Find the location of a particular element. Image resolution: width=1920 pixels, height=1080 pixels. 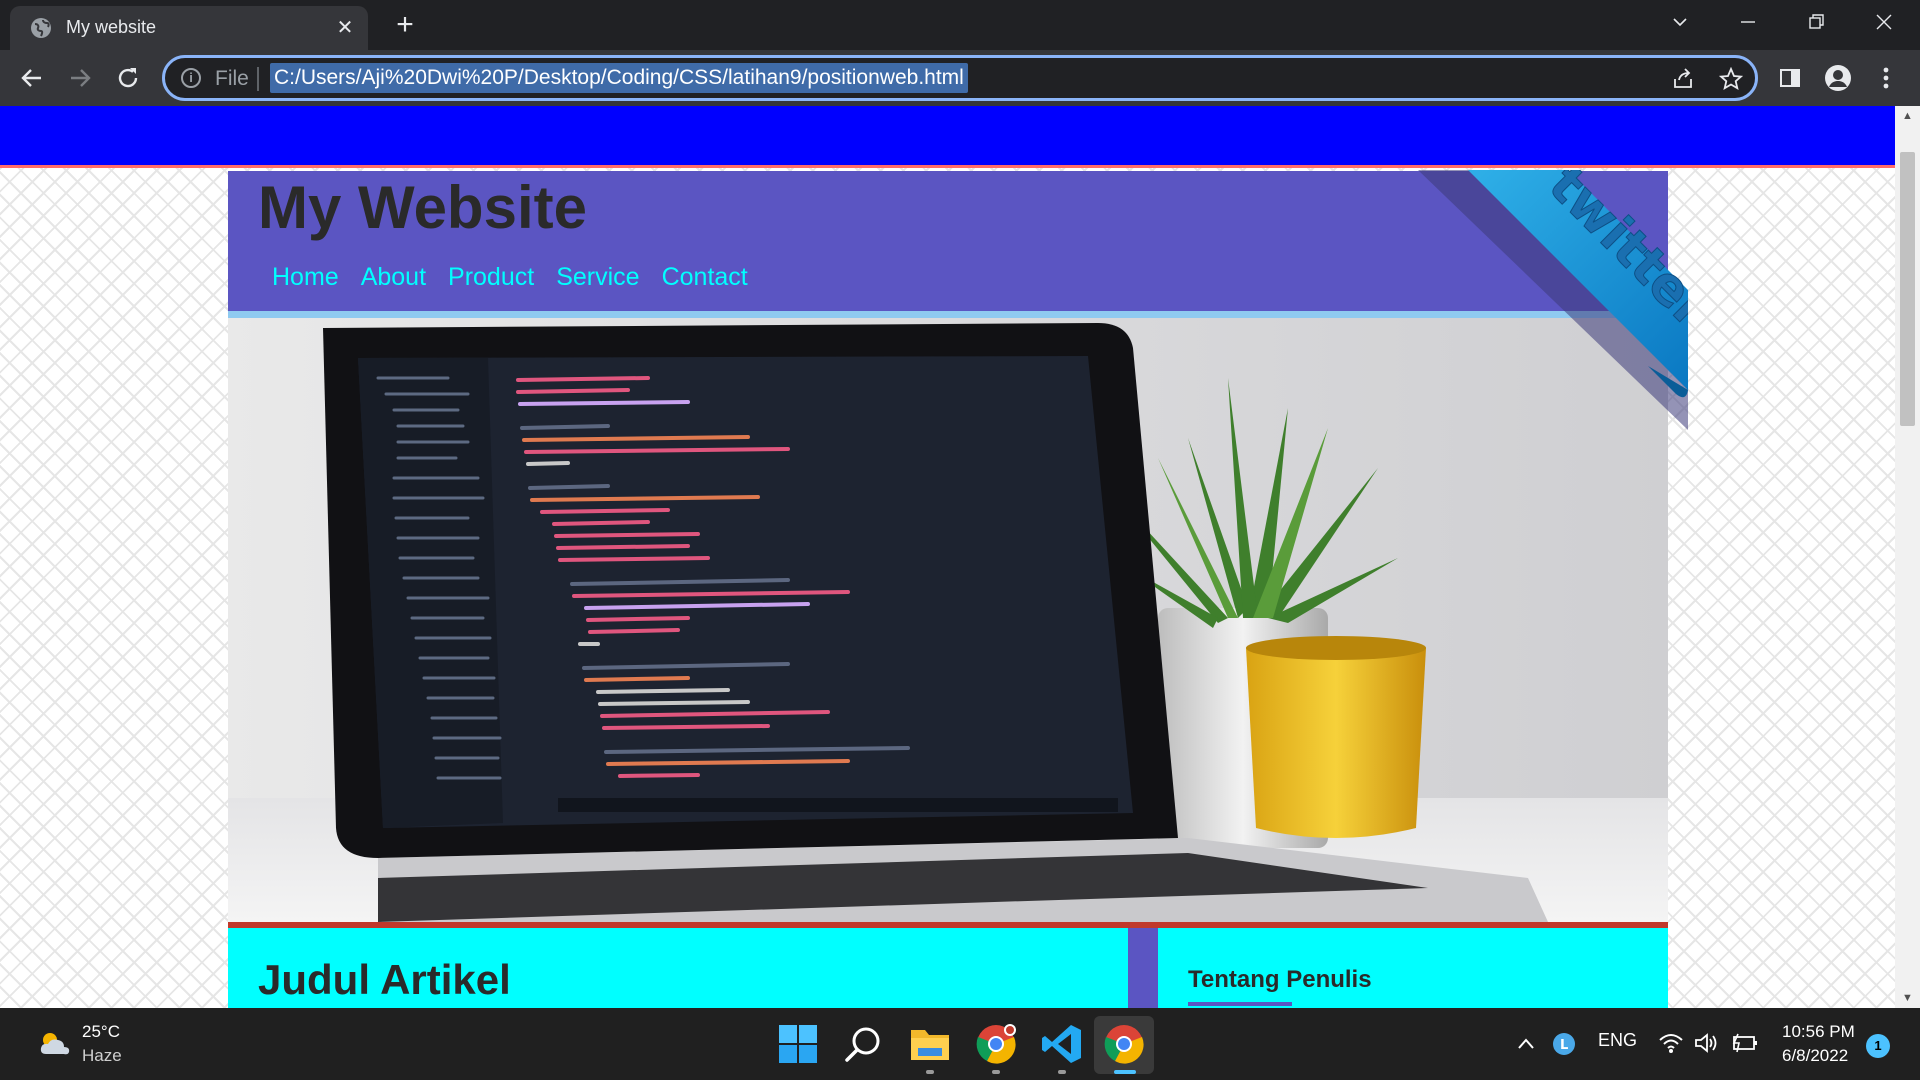

nav-service: Service is located at coordinates (597, 277).